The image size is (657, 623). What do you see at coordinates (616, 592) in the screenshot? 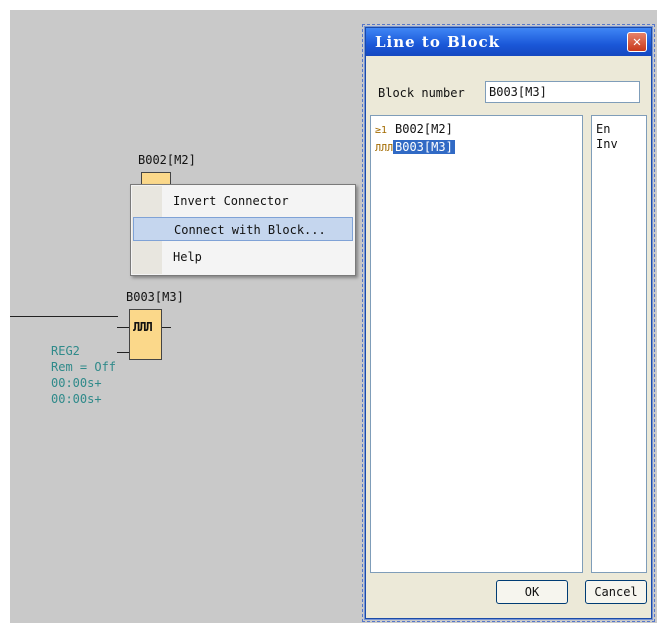
I see `cancel-button: Cancel` at bounding box center [616, 592].